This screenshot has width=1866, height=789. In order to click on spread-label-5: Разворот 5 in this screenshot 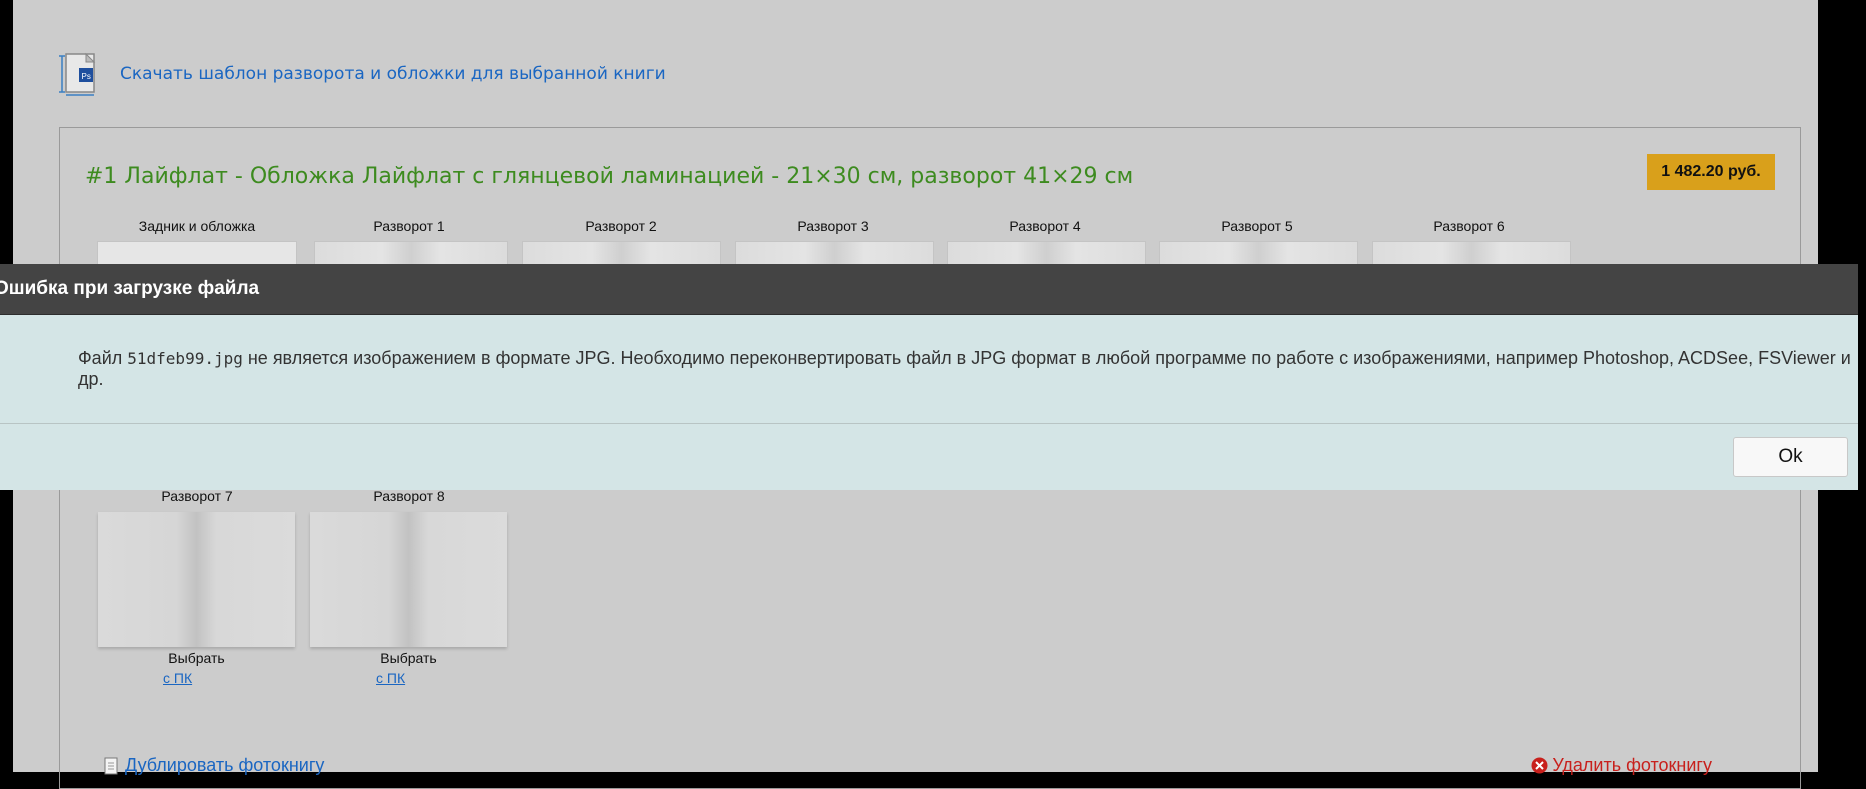, I will do `click(1257, 226)`.